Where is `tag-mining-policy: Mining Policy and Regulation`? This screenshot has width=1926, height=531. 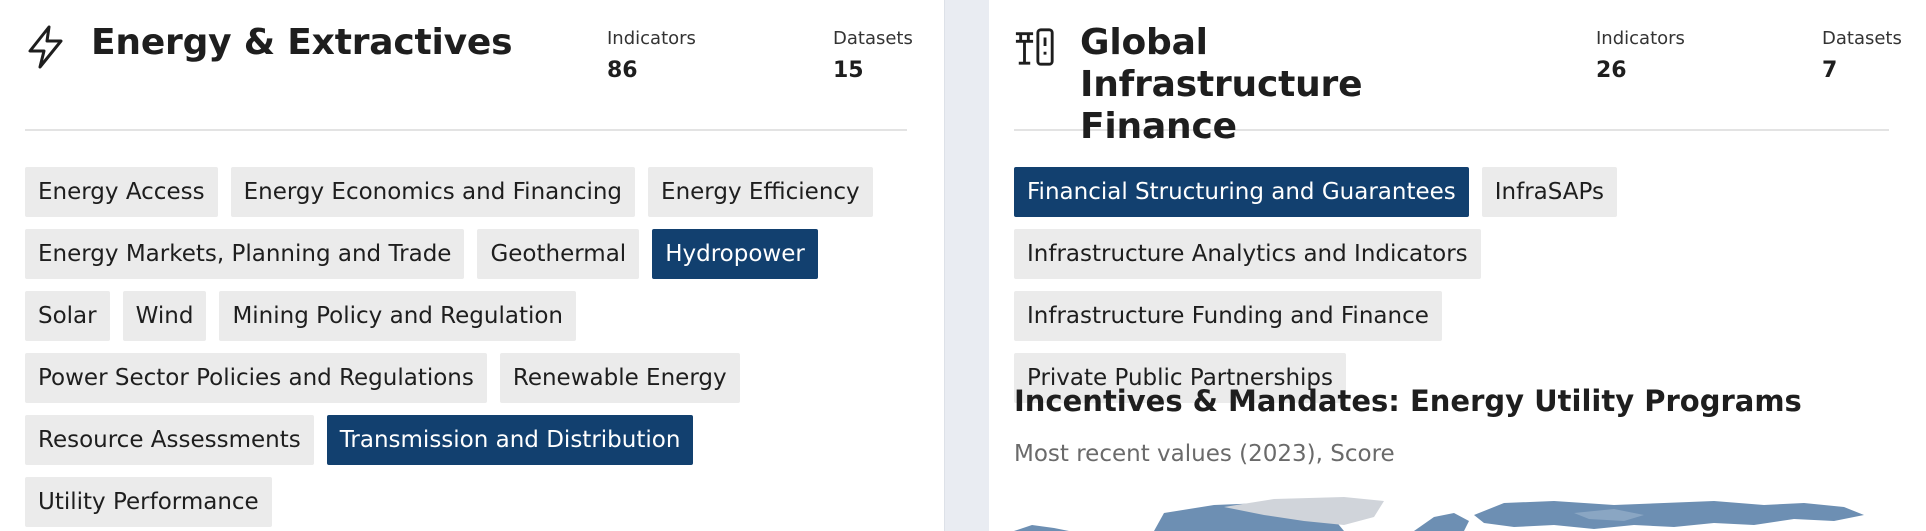
tag-mining-policy: Mining Policy and Regulation is located at coordinates (397, 316).